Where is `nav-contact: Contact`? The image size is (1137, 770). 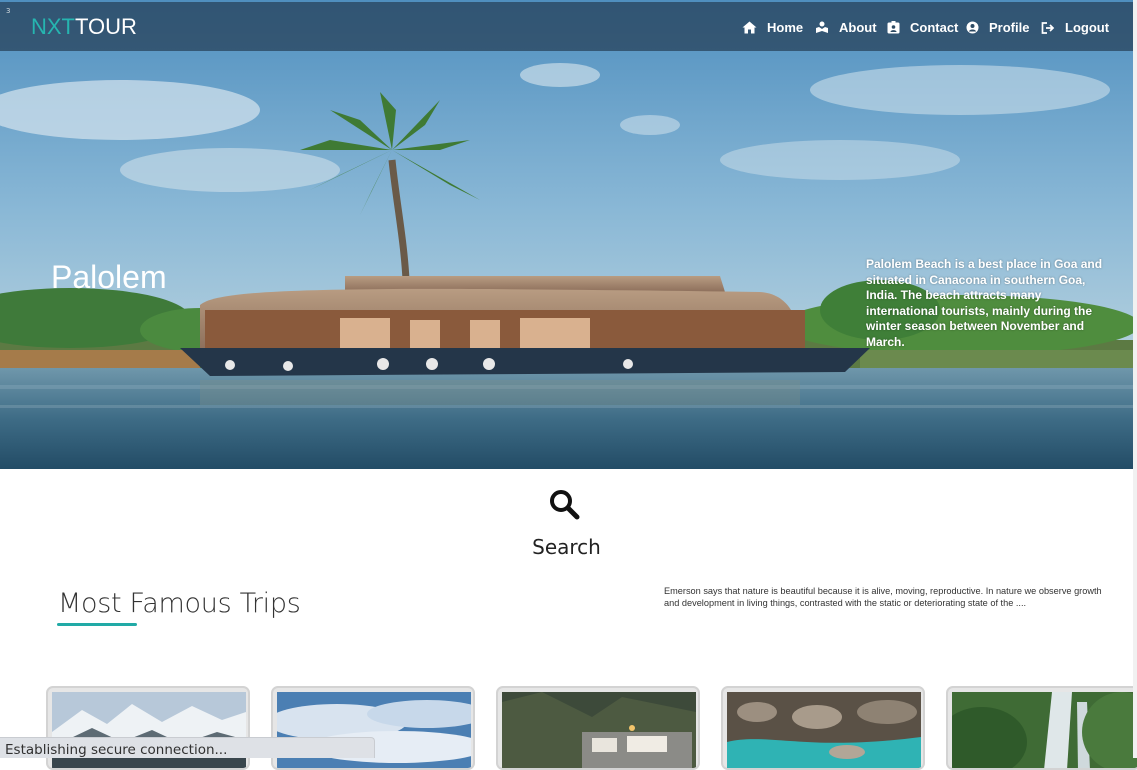 nav-contact: Contact is located at coordinates (922, 27).